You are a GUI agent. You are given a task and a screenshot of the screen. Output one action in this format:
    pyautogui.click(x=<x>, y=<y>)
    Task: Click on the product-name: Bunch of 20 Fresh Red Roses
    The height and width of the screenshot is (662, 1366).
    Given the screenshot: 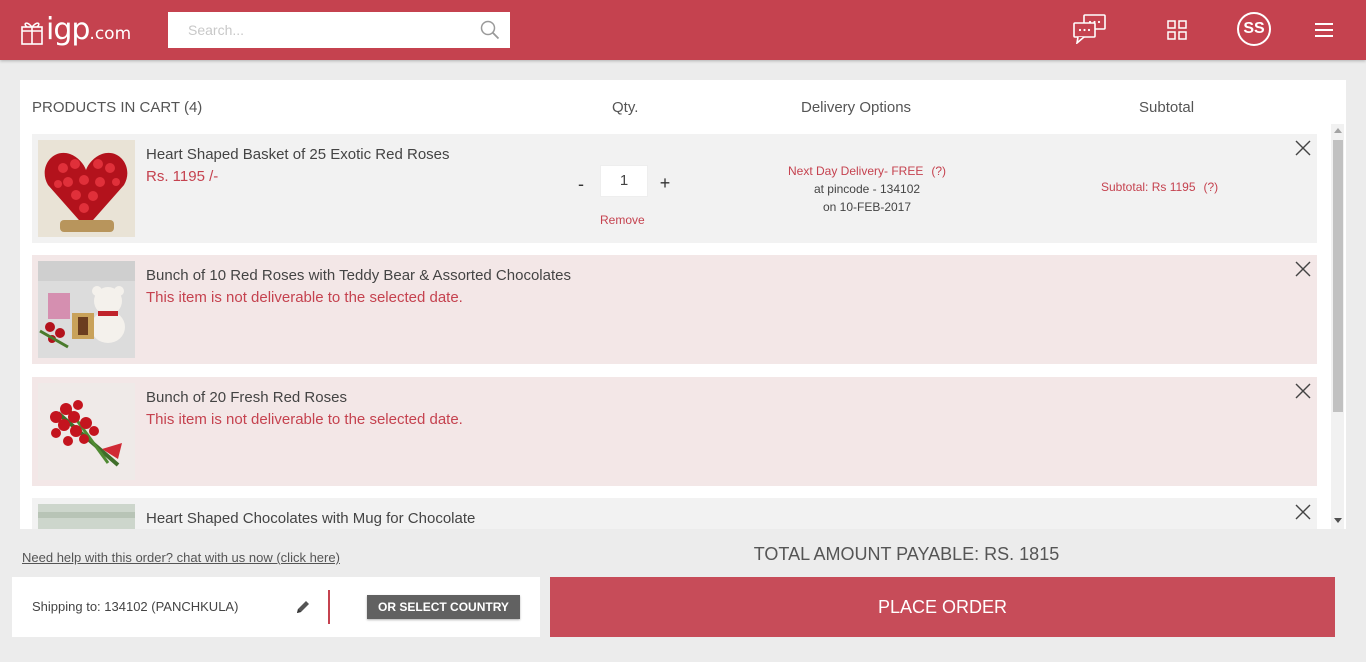 What is the action you would take?
    pyautogui.click(x=246, y=397)
    